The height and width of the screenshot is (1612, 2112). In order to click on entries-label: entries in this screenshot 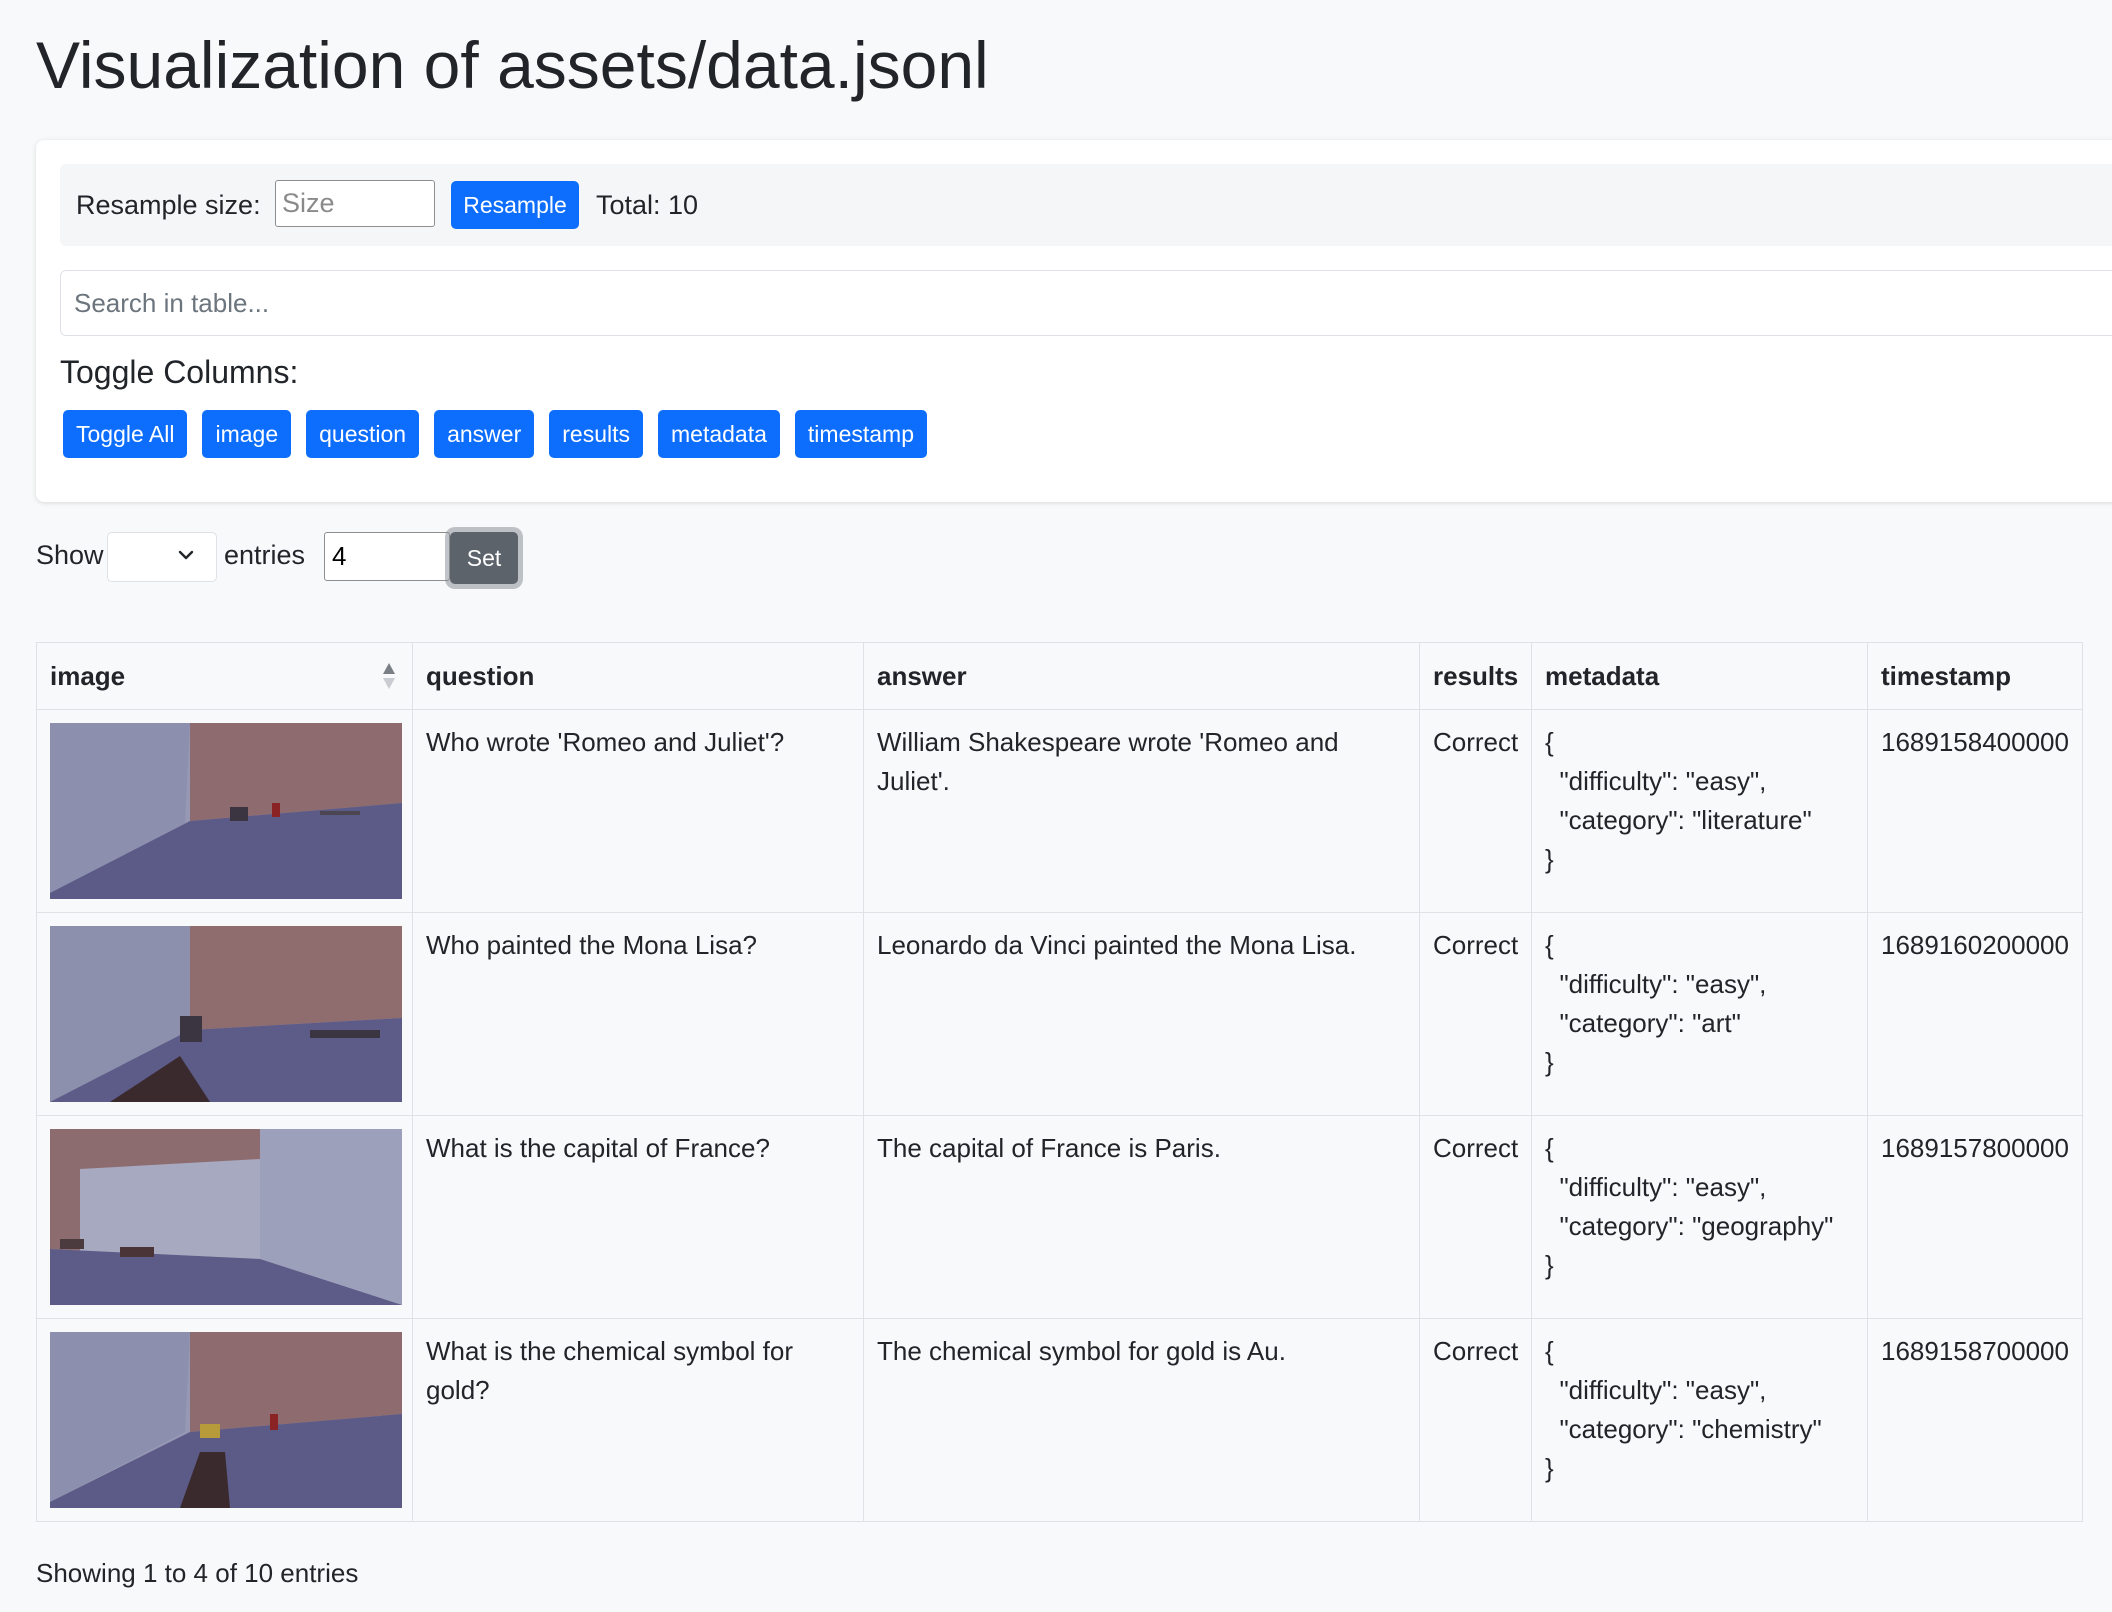, I will do `click(265, 555)`.